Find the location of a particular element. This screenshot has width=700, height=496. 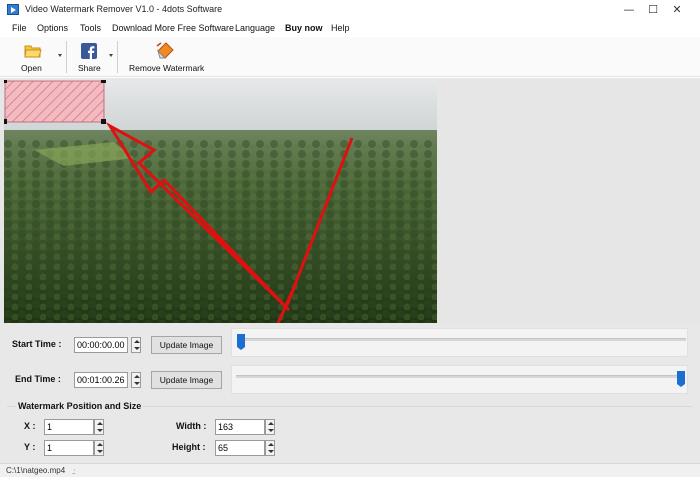

remove-watermark-button: Remove Watermark is located at coordinates (165, 57).